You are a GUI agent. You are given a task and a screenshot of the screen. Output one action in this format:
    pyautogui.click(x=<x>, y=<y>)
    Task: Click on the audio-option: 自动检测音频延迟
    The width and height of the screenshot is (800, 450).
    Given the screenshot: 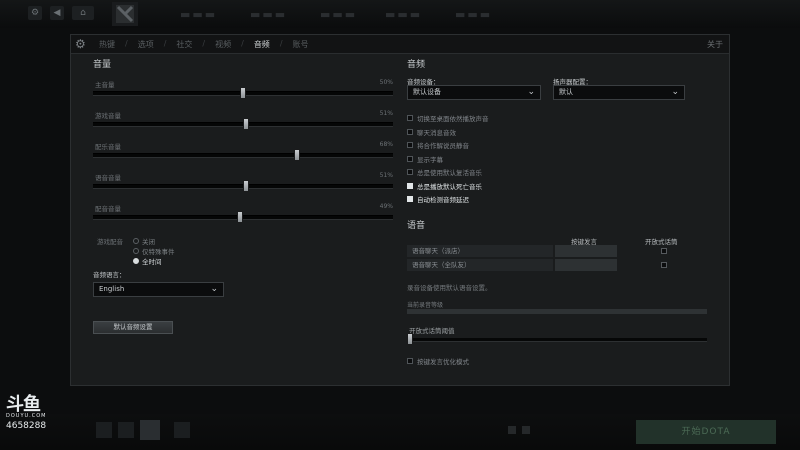 What is the action you would take?
    pyautogui.click(x=438, y=199)
    